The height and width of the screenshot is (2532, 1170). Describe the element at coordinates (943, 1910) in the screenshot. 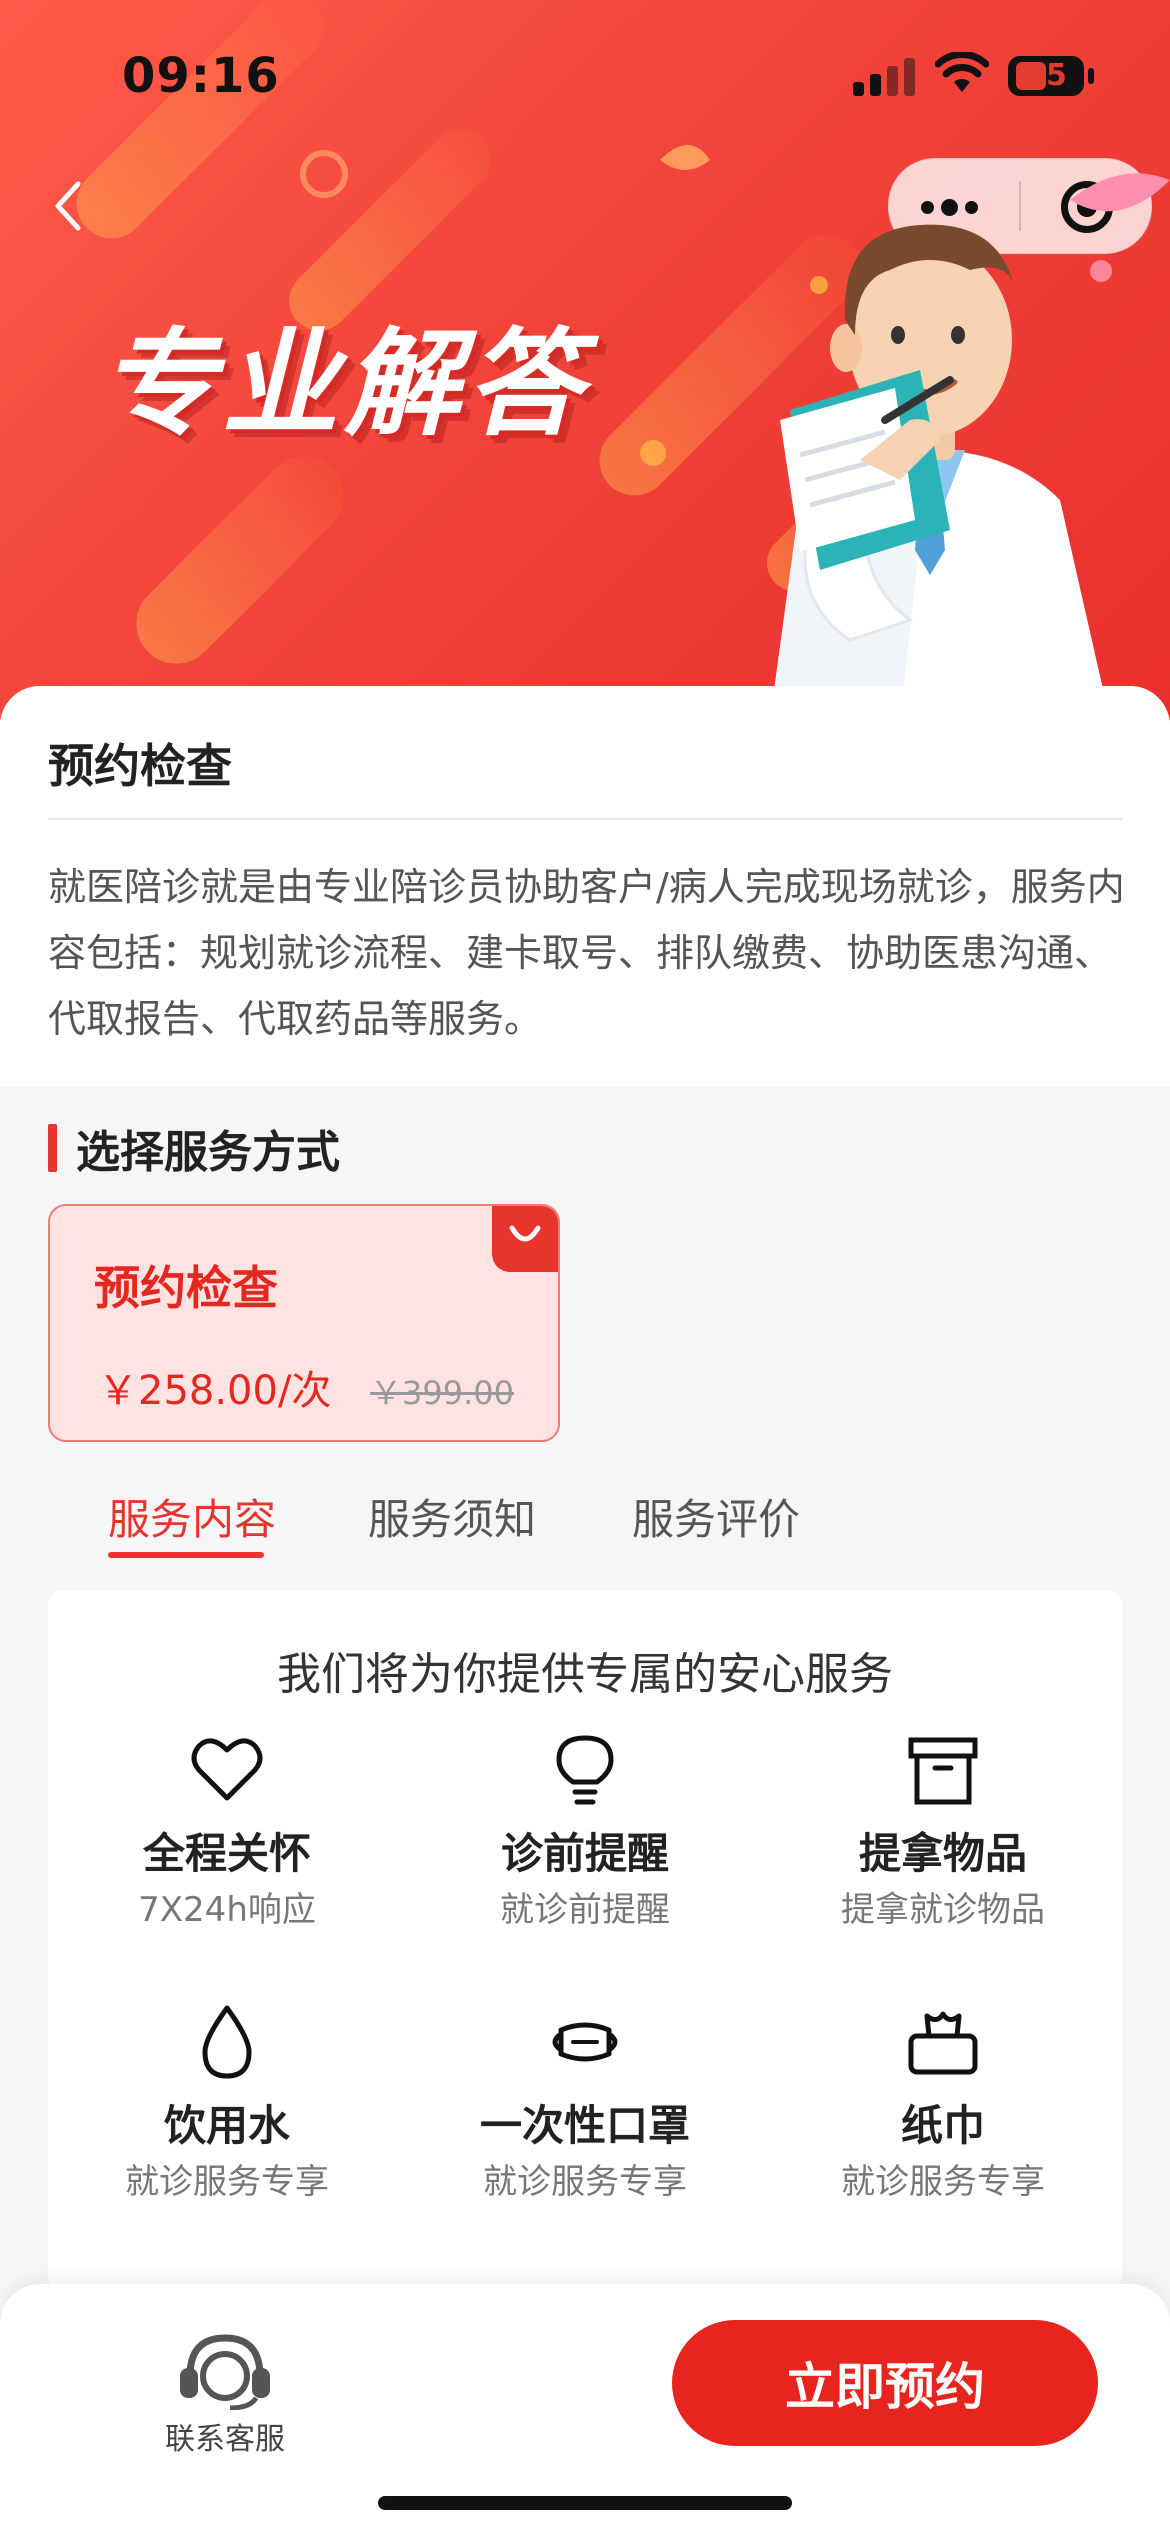

I see `feature-subtitle: 提拿就诊物品` at that location.